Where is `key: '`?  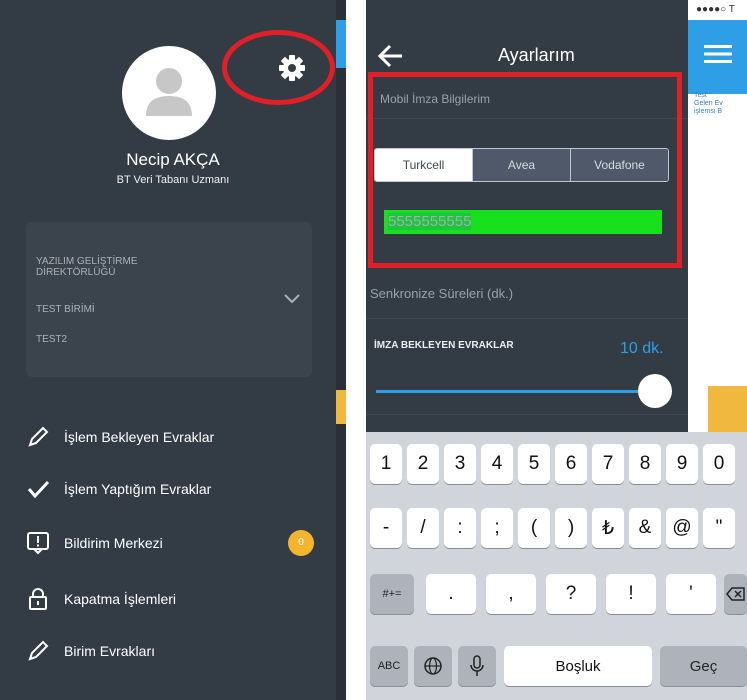
key: ' is located at coordinates (691, 594).